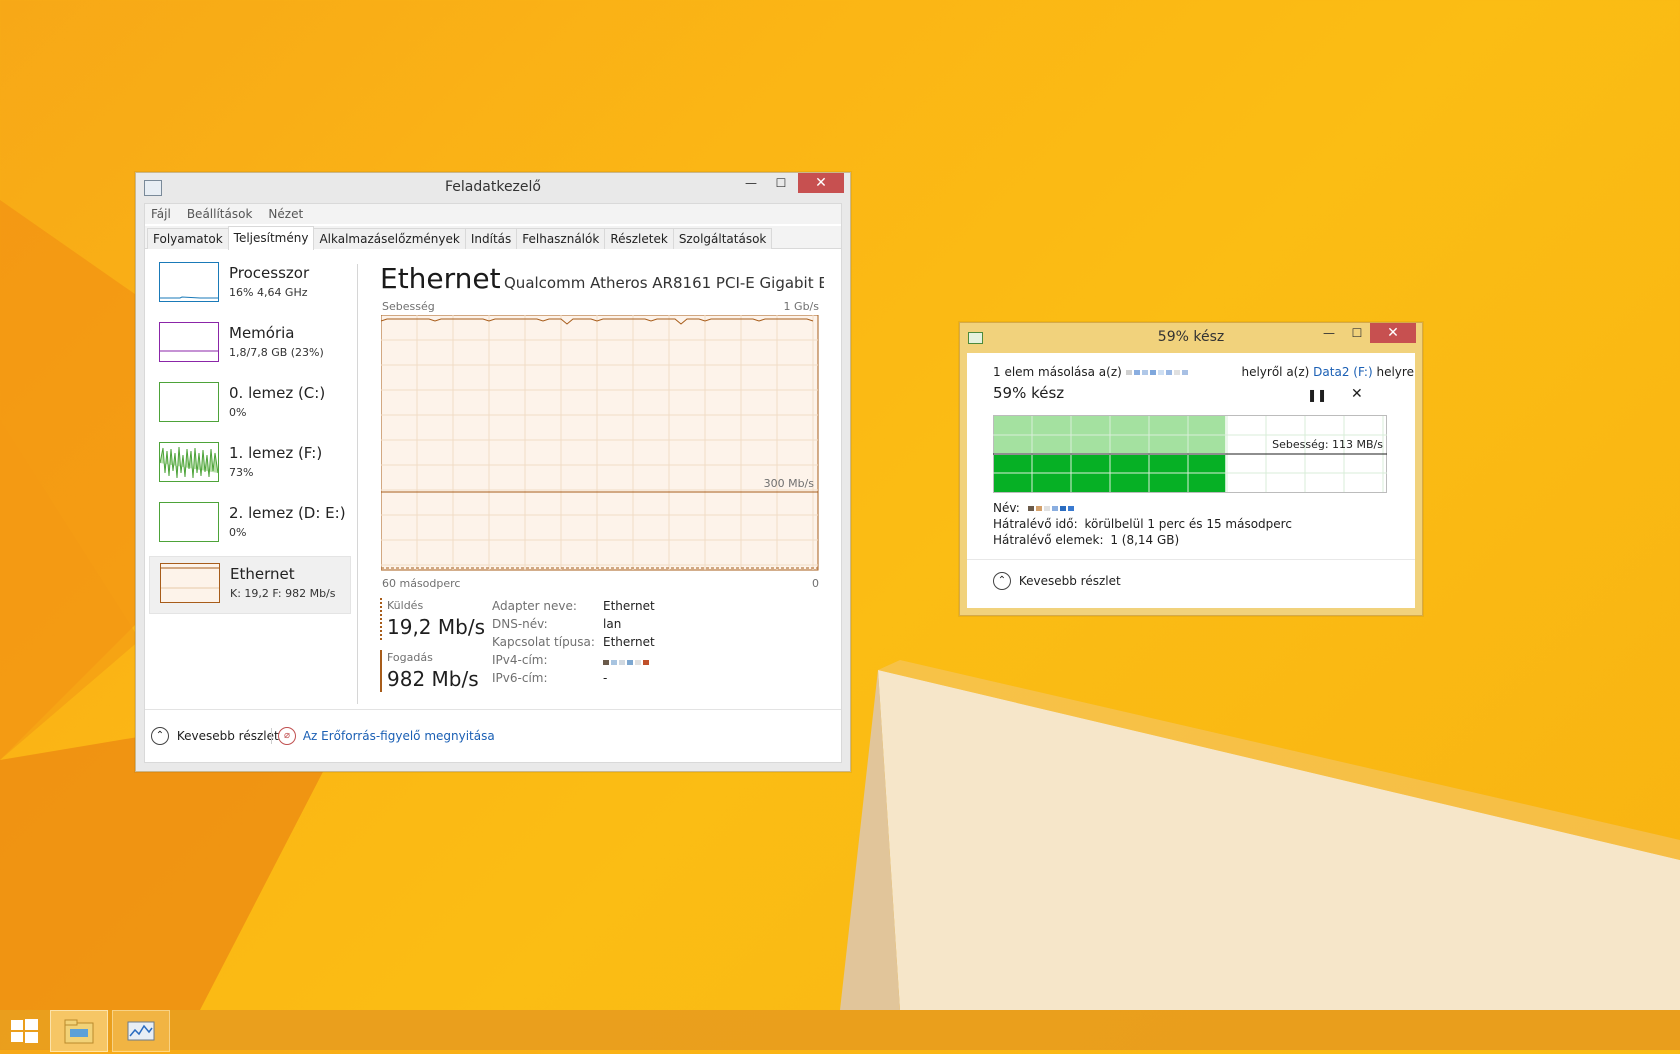  I want to click on start-button, so click(24, 1030).